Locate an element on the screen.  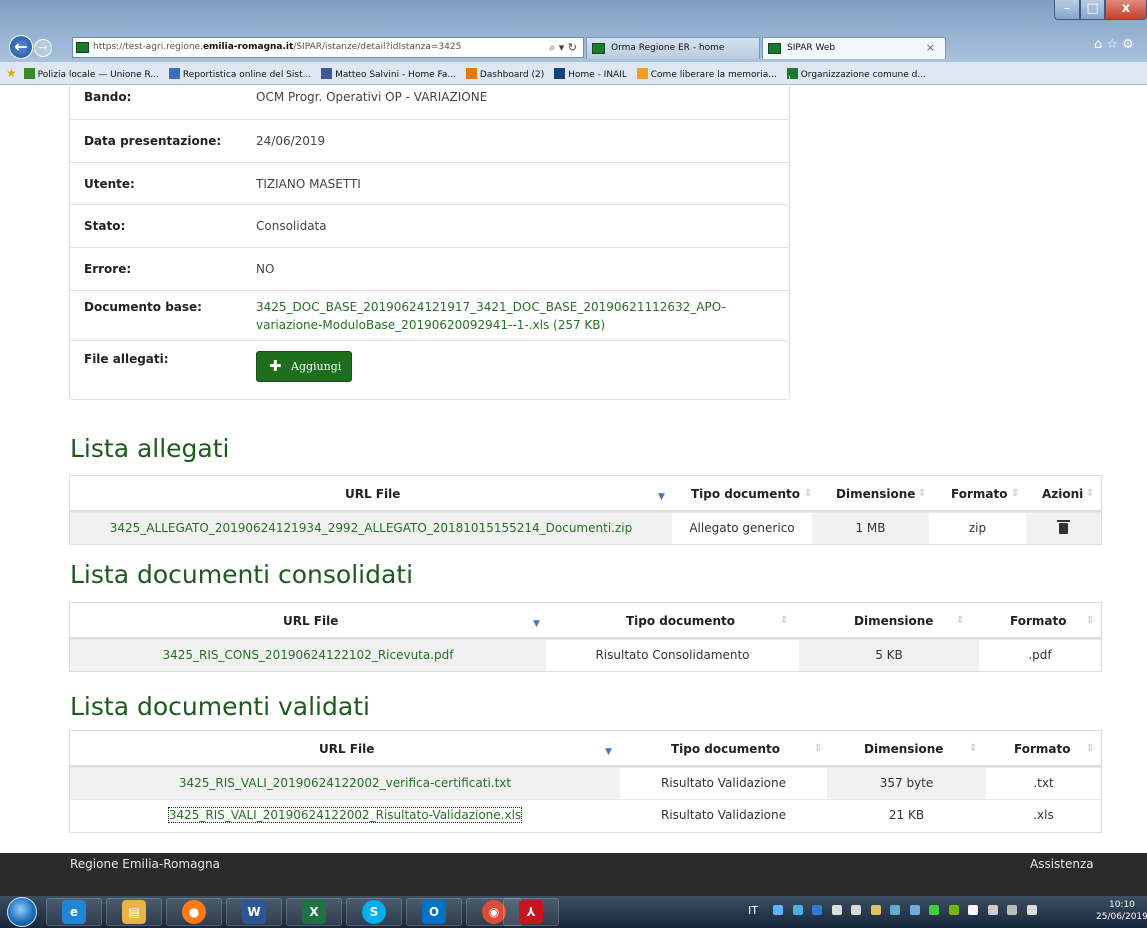
taskbar-app-word: W is located at coordinates (254, 912).